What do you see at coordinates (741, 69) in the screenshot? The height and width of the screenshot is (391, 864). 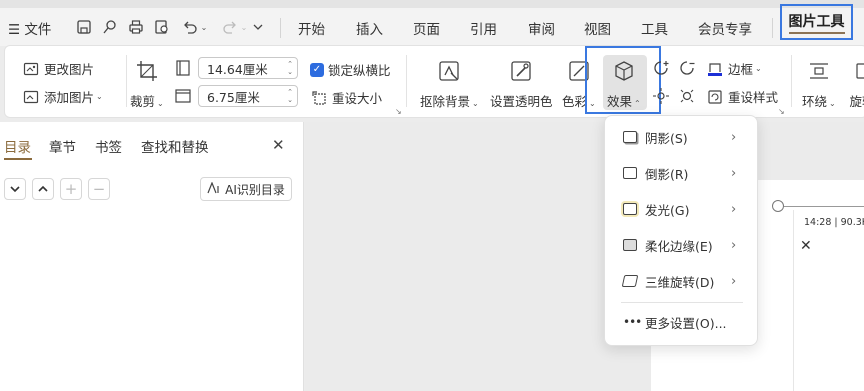 I see `border-label: 边框` at bounding box center [741, 69].